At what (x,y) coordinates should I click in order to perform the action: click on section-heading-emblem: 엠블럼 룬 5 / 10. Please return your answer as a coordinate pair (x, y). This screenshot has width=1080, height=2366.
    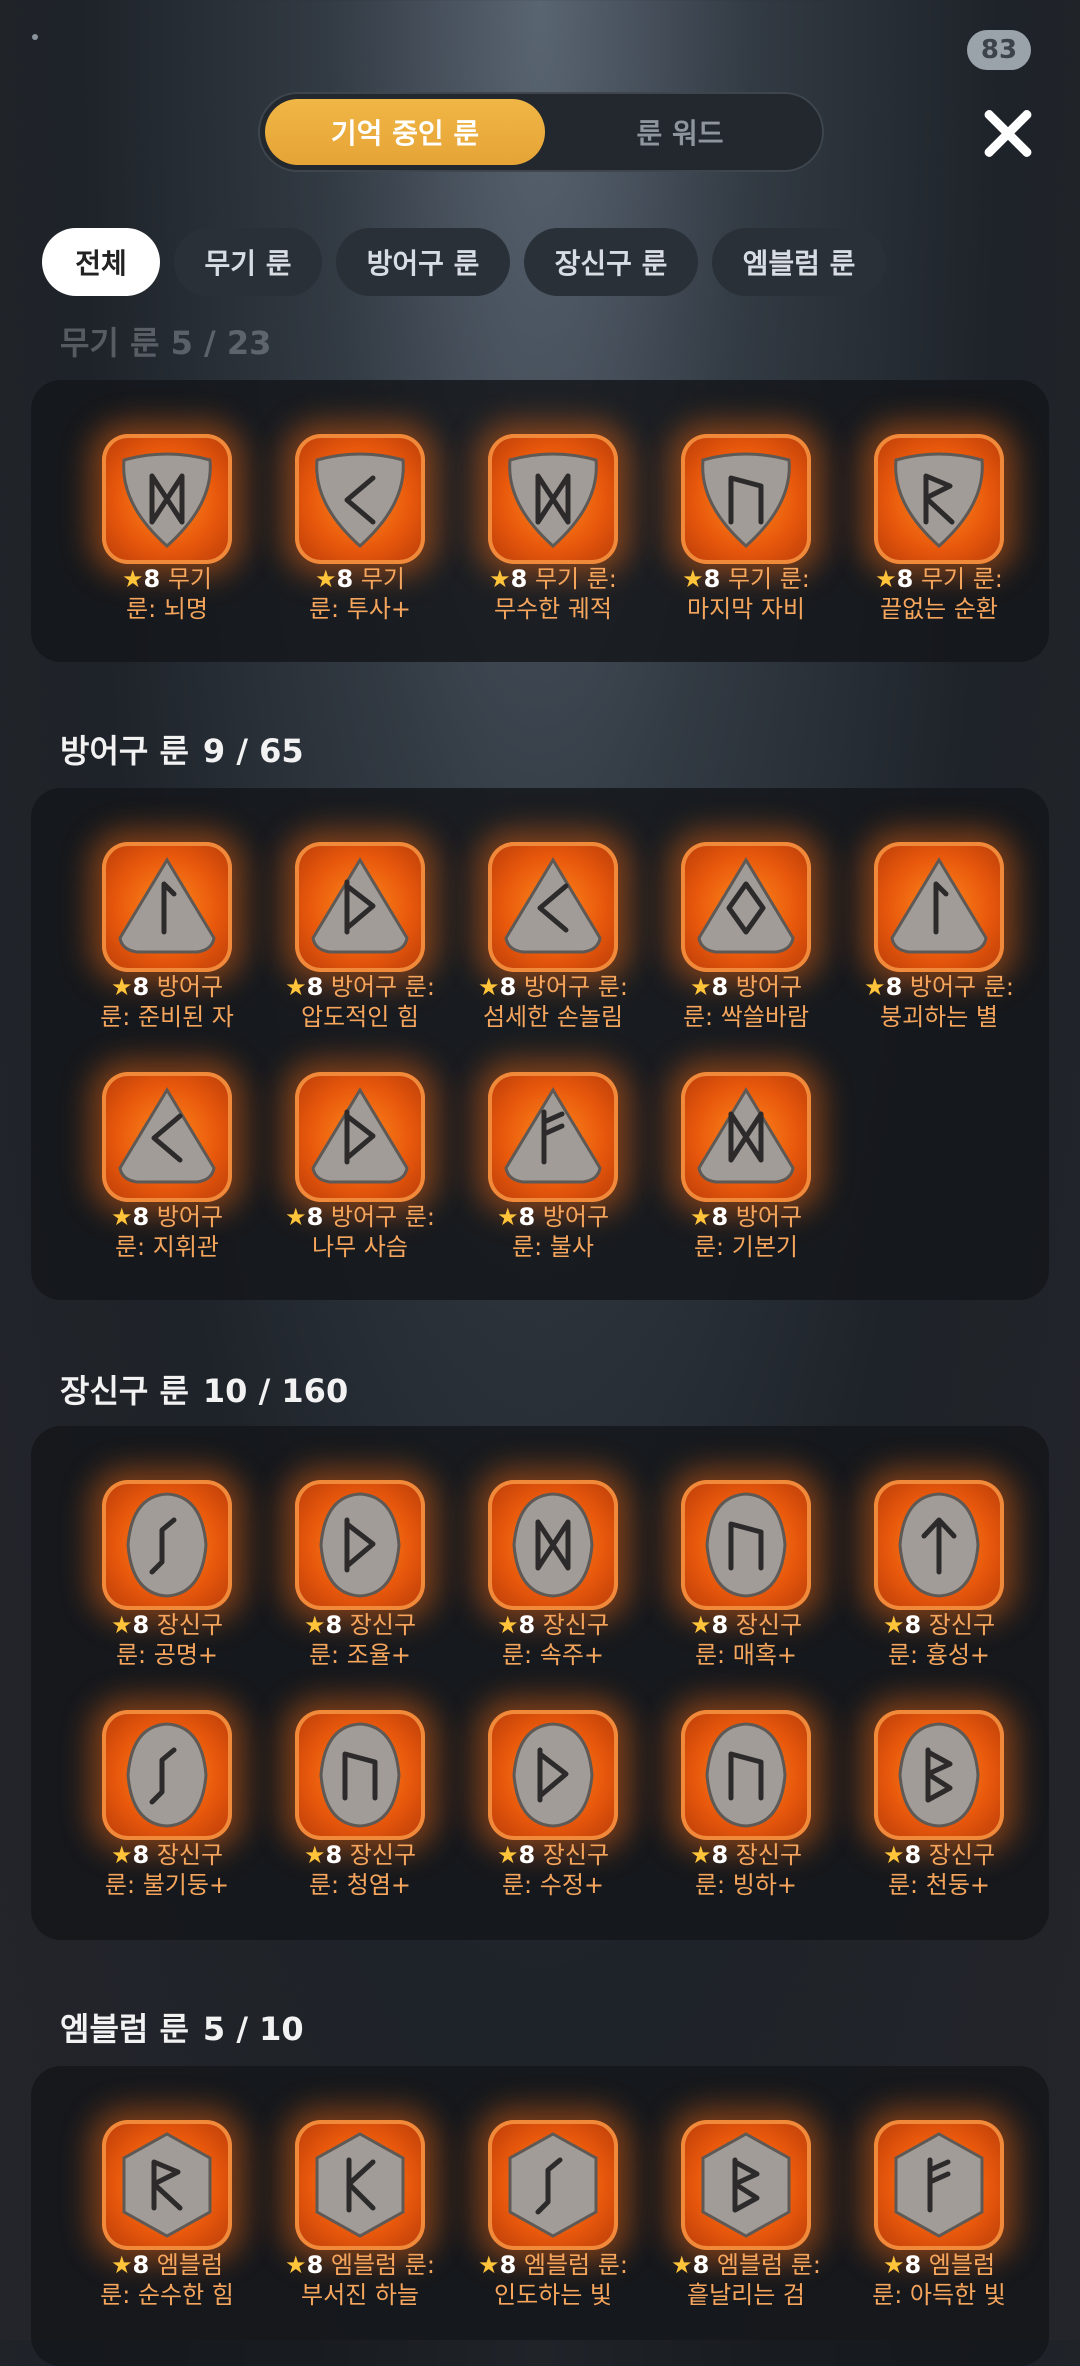
    Looking at the image, I should click on (182, 2027).